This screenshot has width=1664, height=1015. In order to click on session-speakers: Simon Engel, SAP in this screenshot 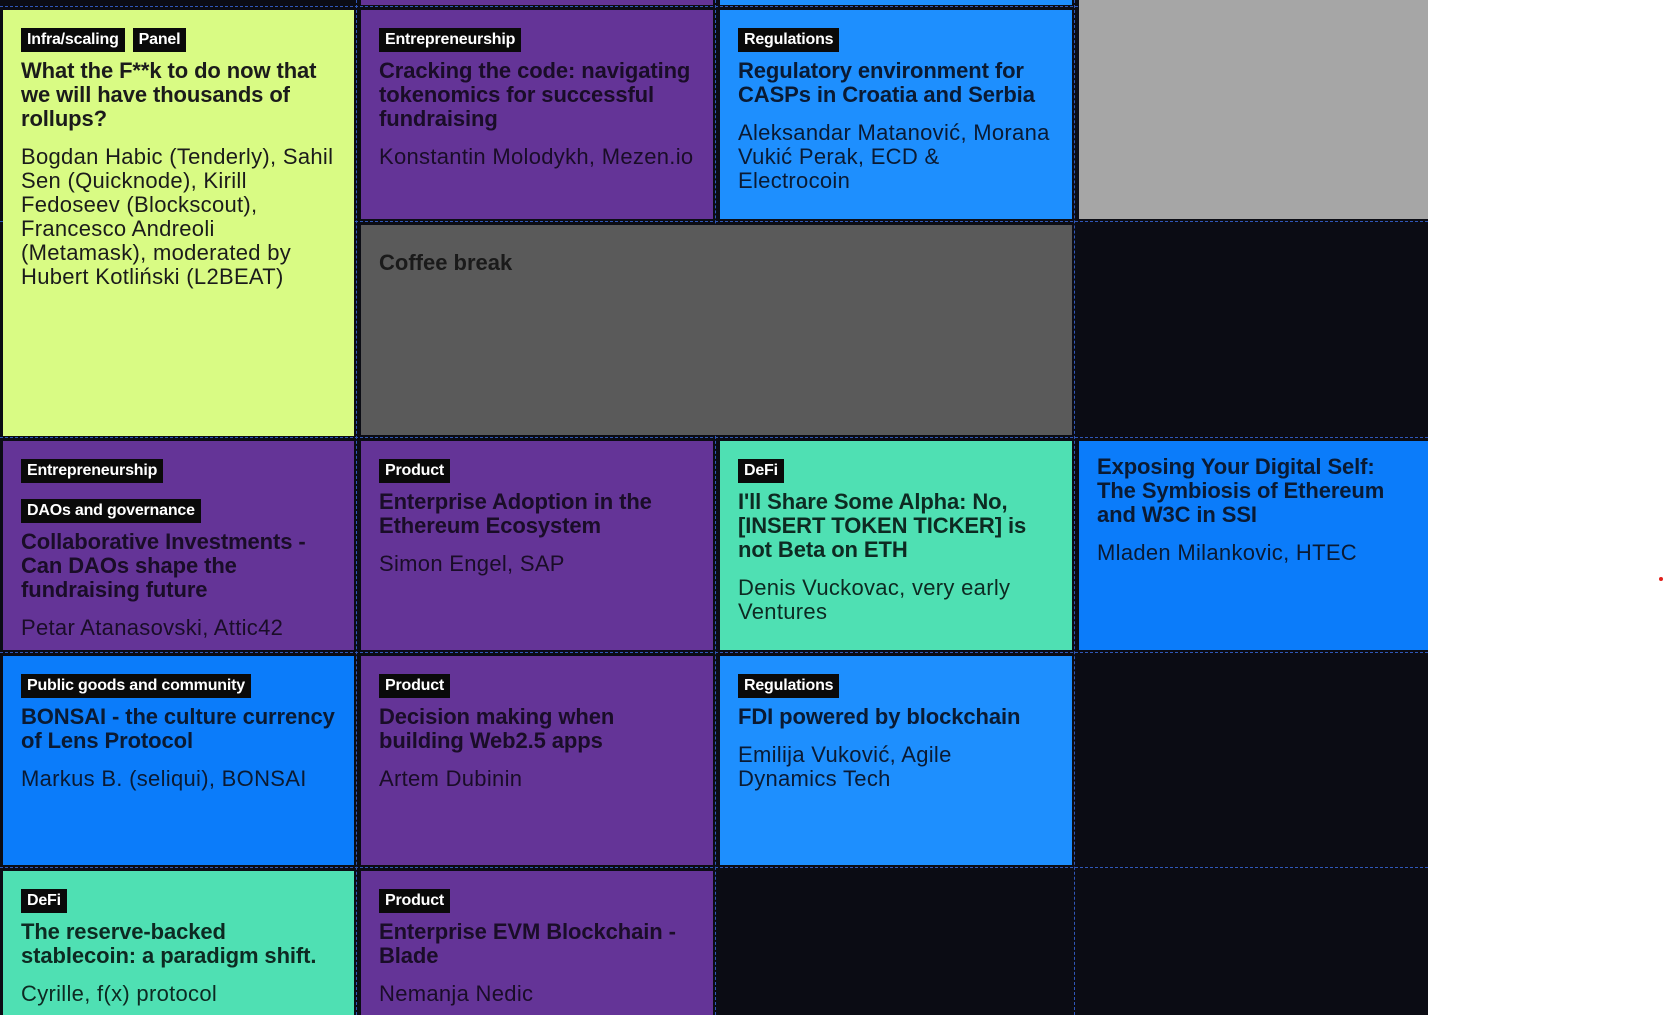, I will do `click(472, 563)`.